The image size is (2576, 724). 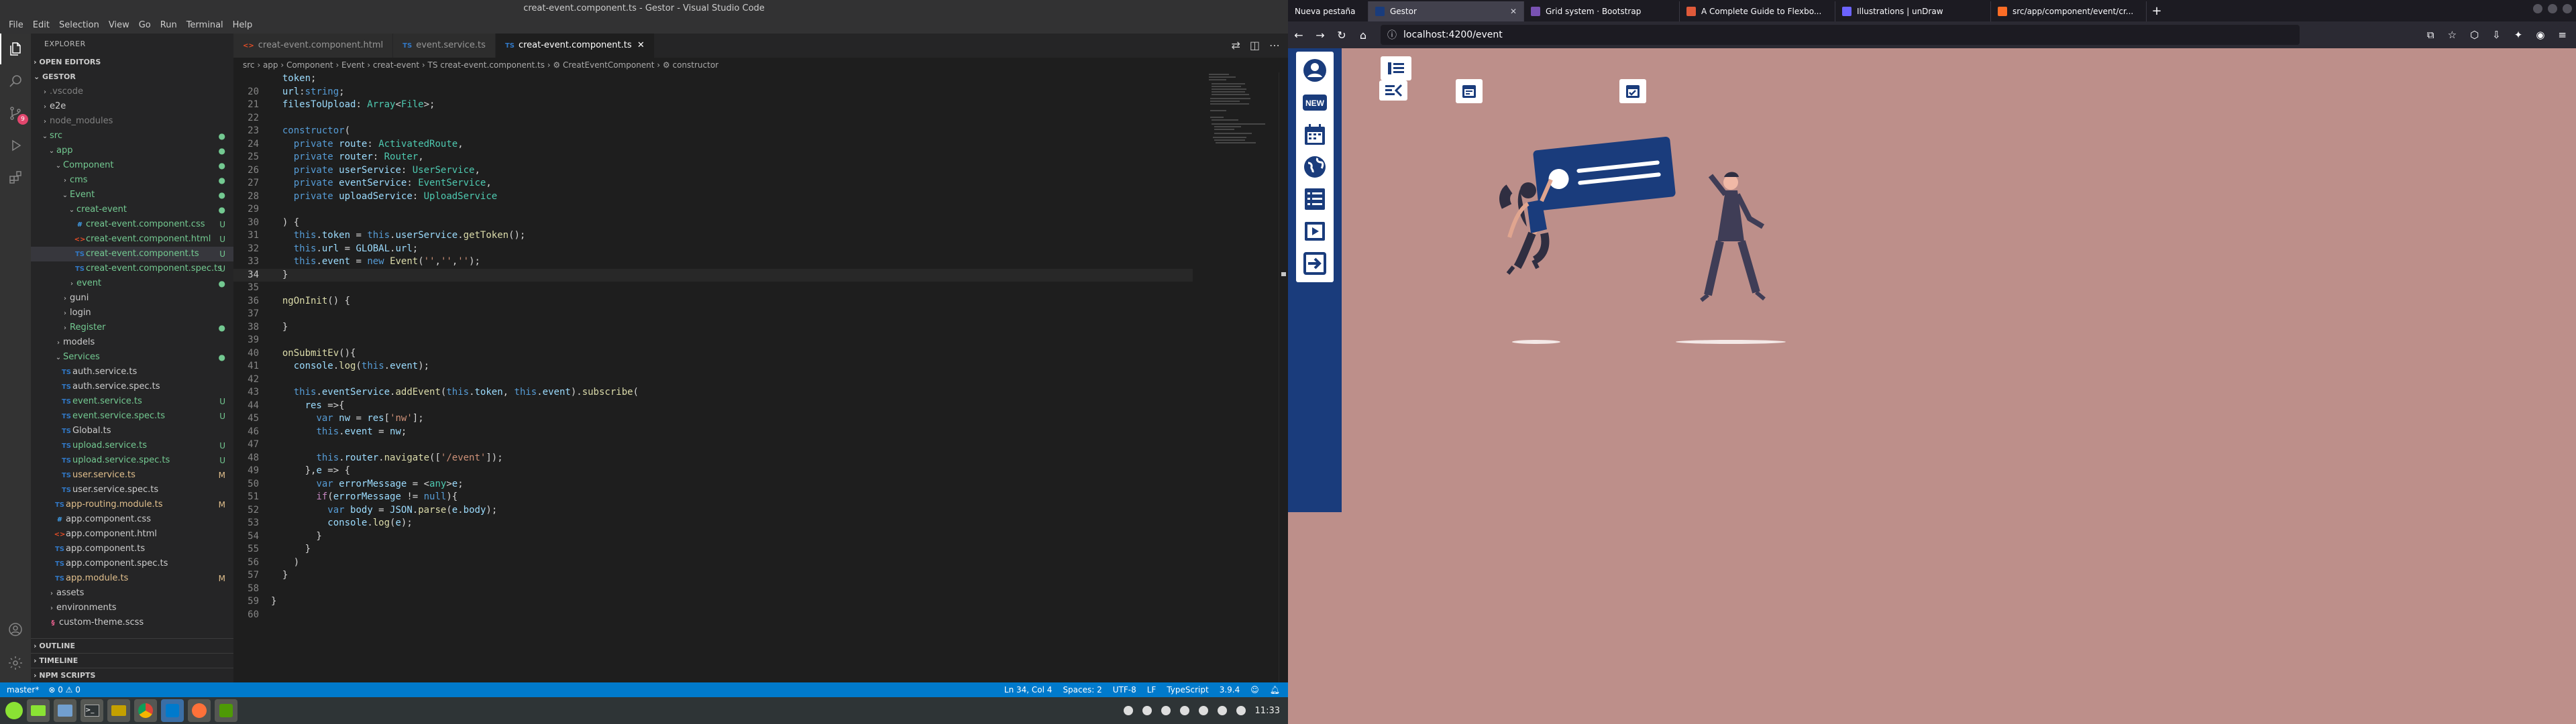 What do you see at coordinates (713, 340) in the screenshot?
I see `code-line: 39` at bounding box center [713, 340].